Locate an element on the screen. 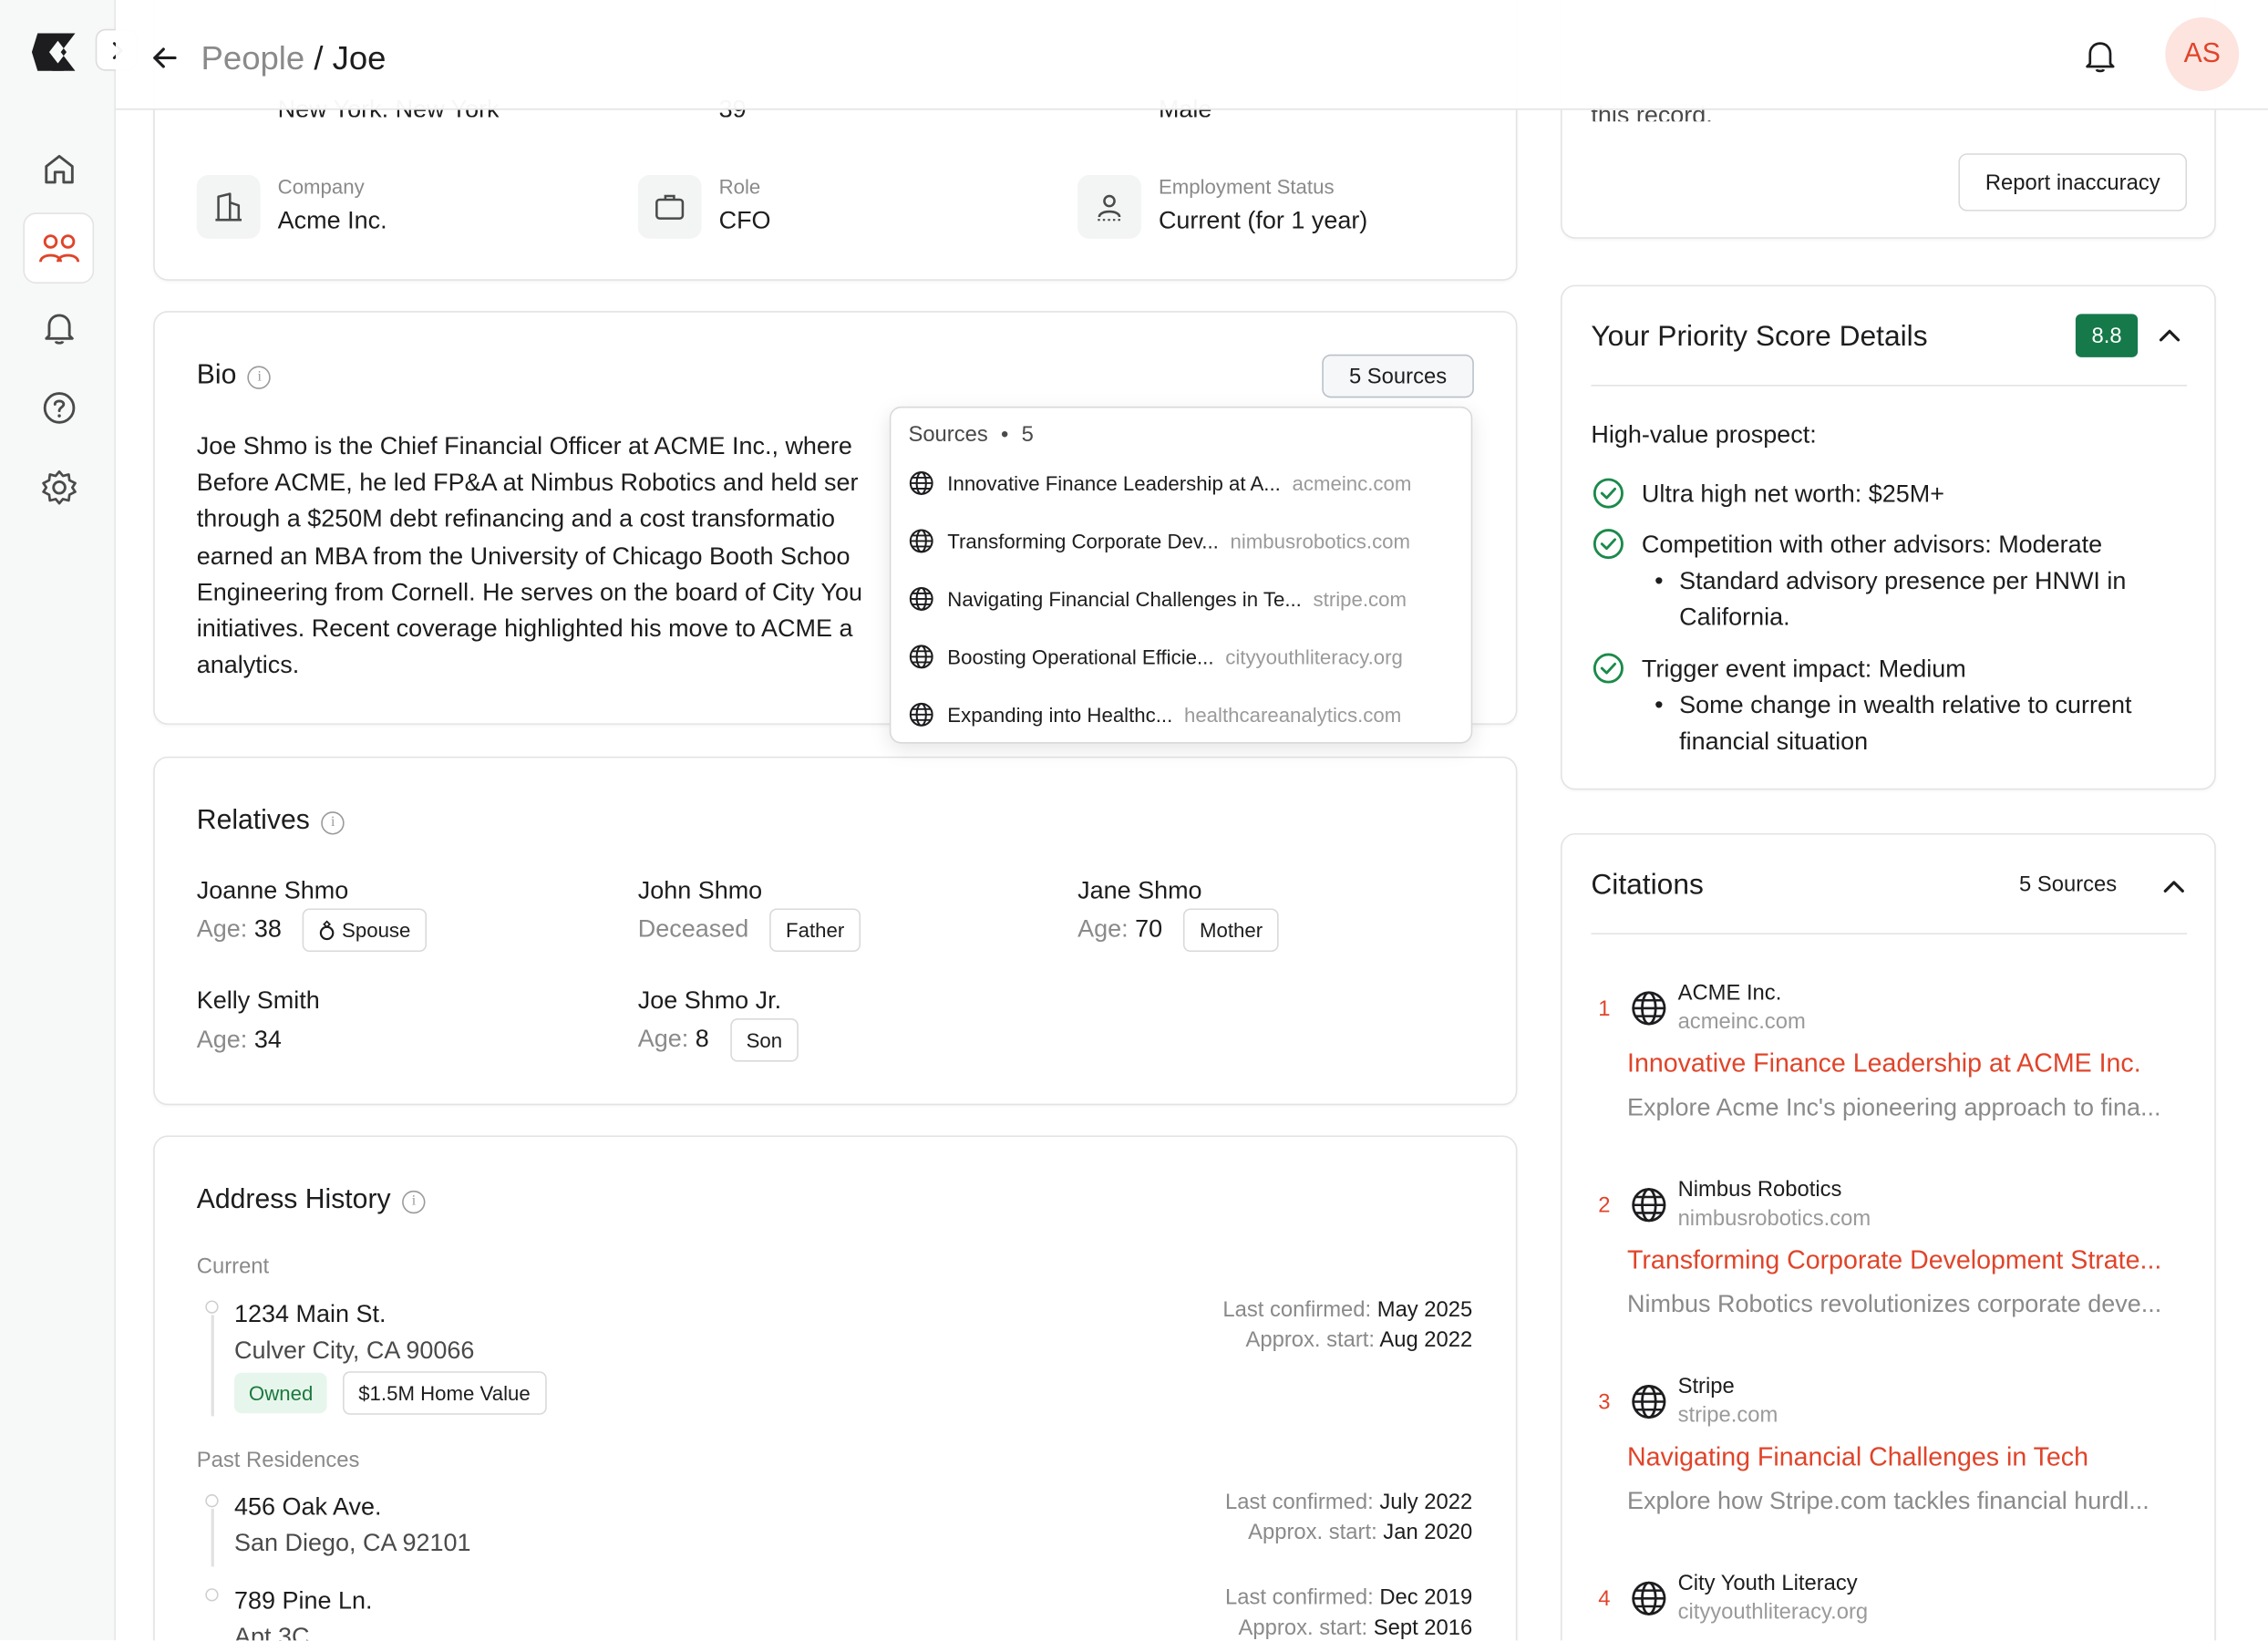  employment-icon-box is located at coordinates (1109, 206).